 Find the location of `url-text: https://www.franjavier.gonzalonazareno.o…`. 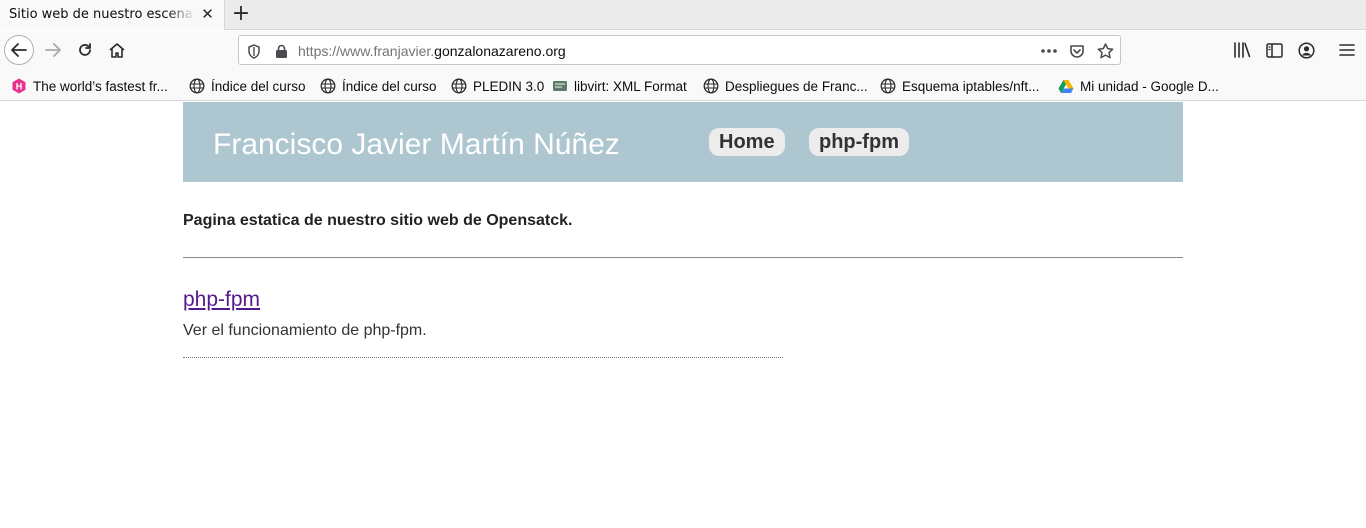

url-text: https://www.franjavier.gonzalonazareno.o… is located at coordinates (432, 51).